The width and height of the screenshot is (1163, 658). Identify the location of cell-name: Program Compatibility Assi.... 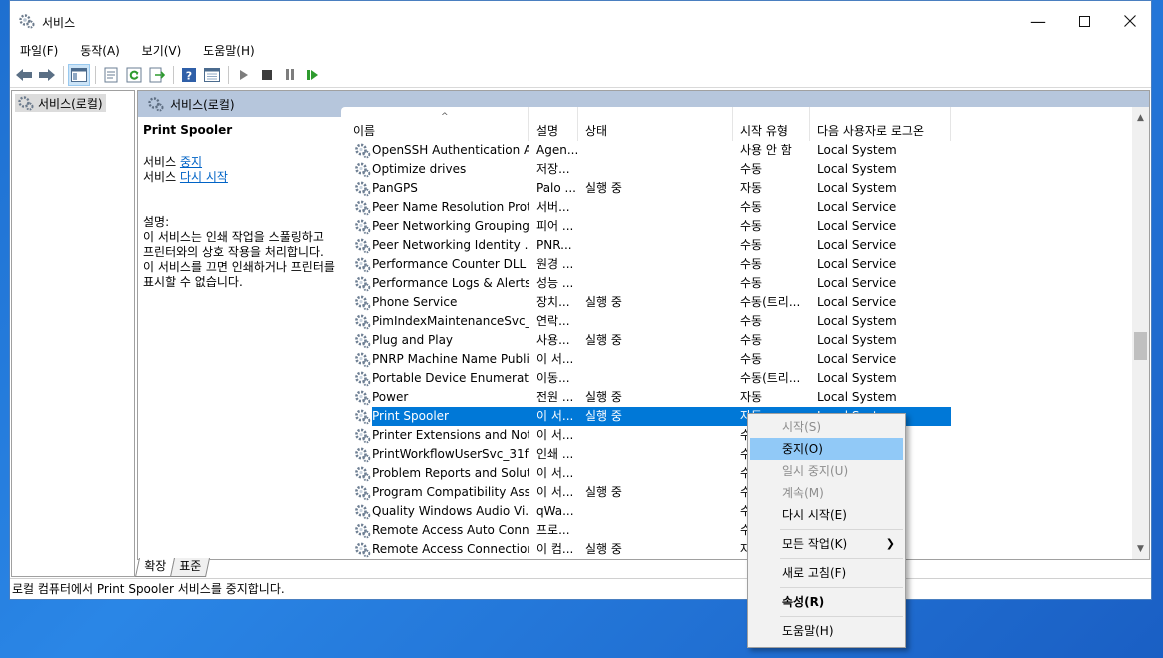
(450, 492).